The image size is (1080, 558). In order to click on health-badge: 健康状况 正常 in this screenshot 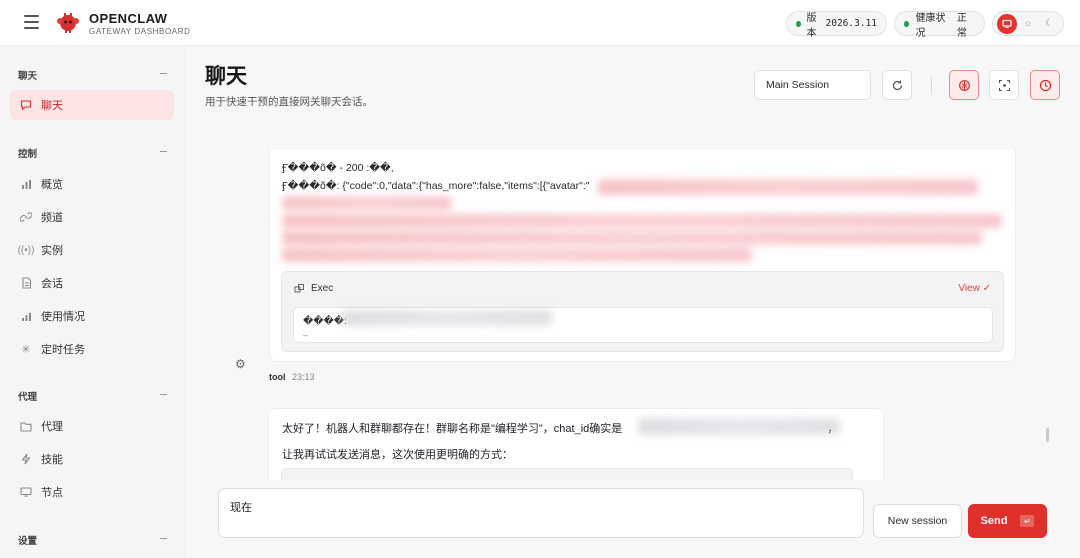, I will do `click(939, 25)`.